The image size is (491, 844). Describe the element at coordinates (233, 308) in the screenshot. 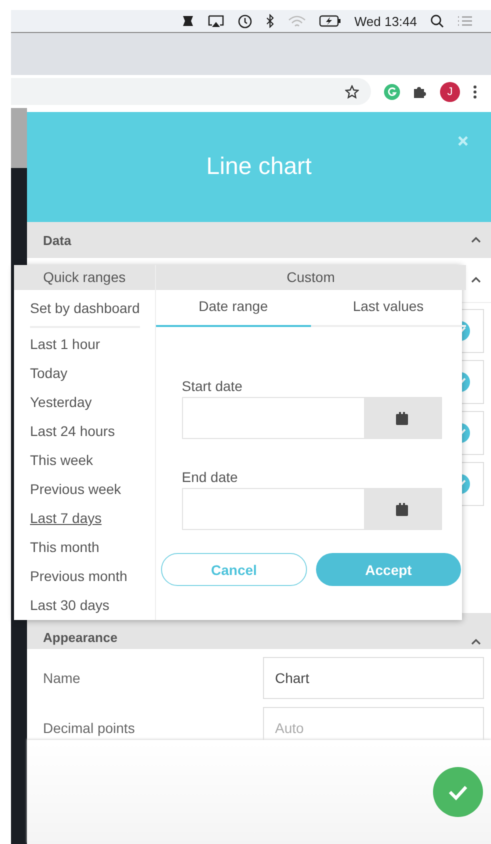

I see `tab: Date range` at that location.